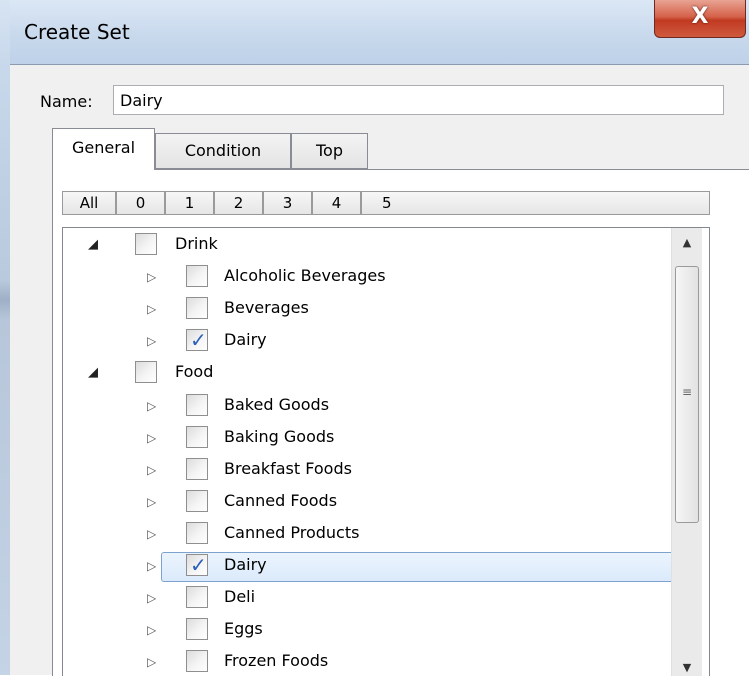 This screenshot has width=749, height=676. Describe the element at coordinates (368, 663) in the screenshot. I see `tree-row: ▷ Frozen Foods` at that location.